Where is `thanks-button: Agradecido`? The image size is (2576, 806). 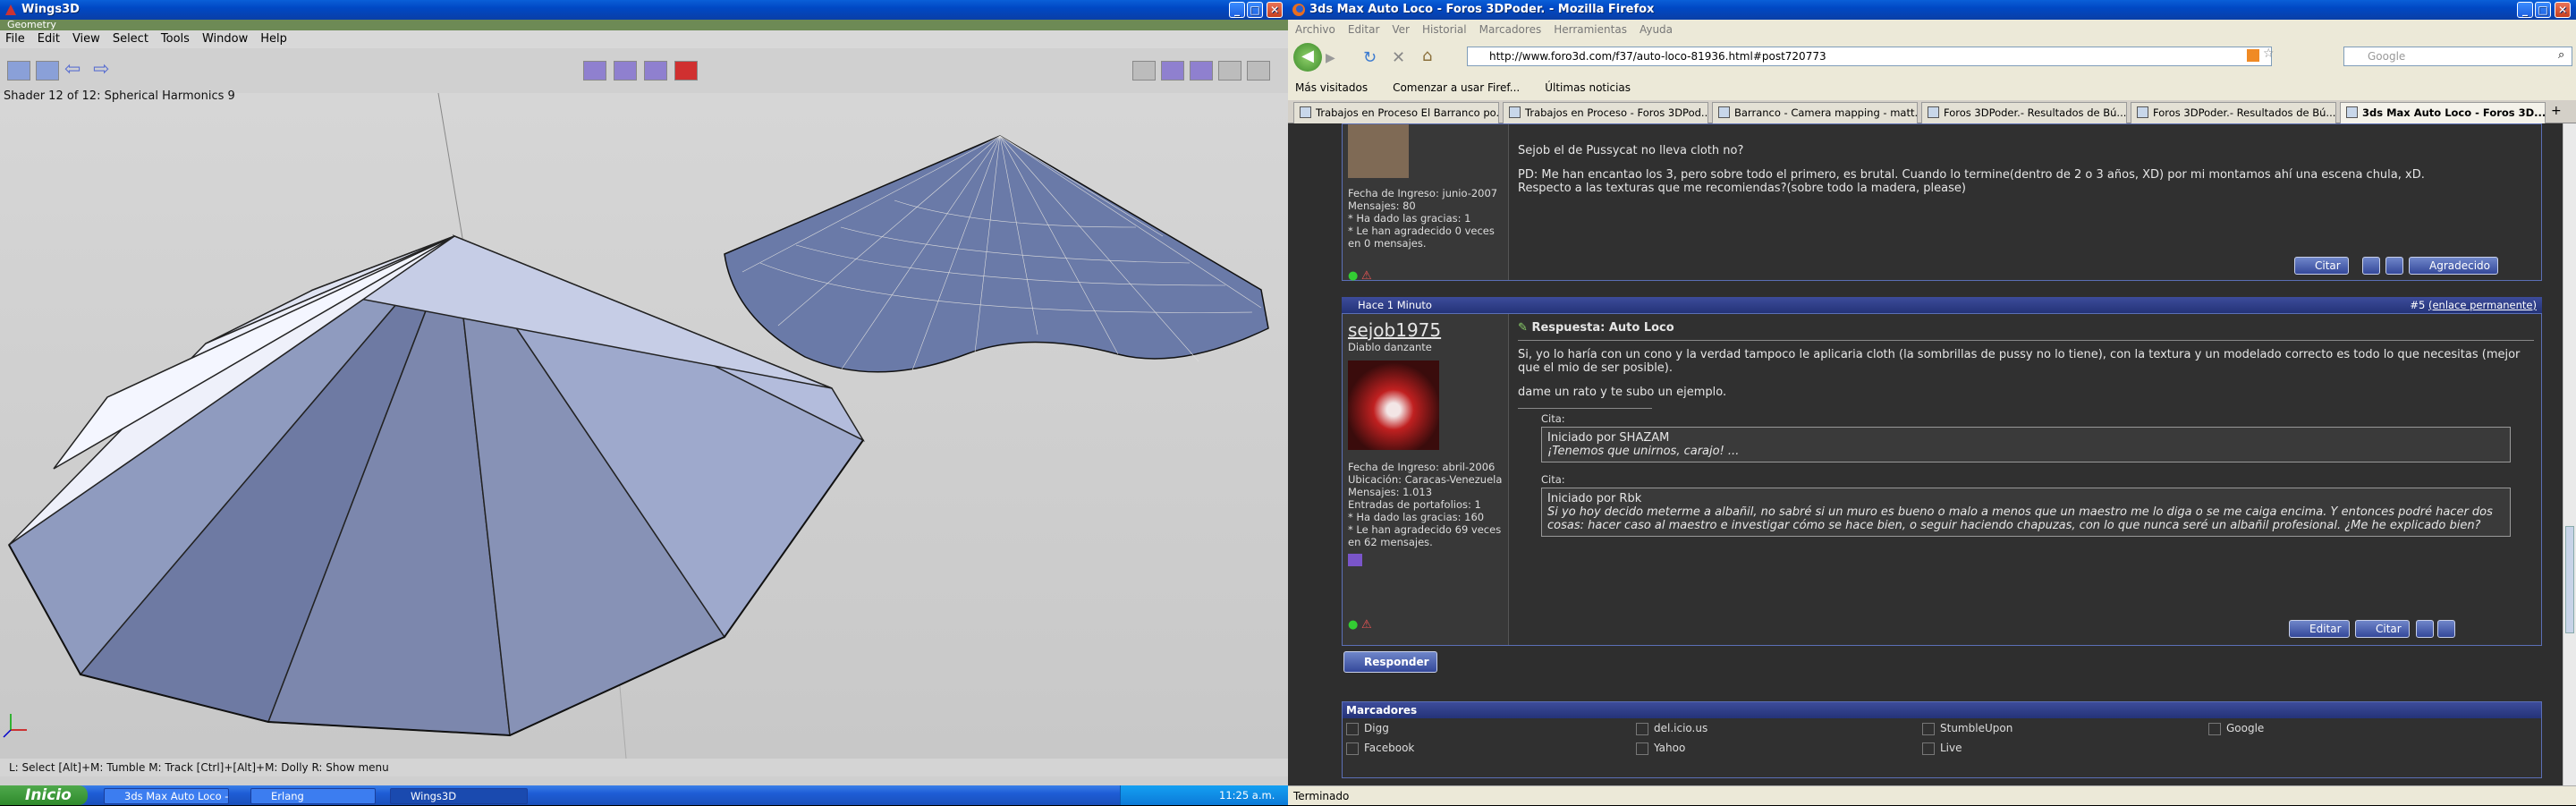
thanks-button: Agradecido is located at coordinates (2454, 266).